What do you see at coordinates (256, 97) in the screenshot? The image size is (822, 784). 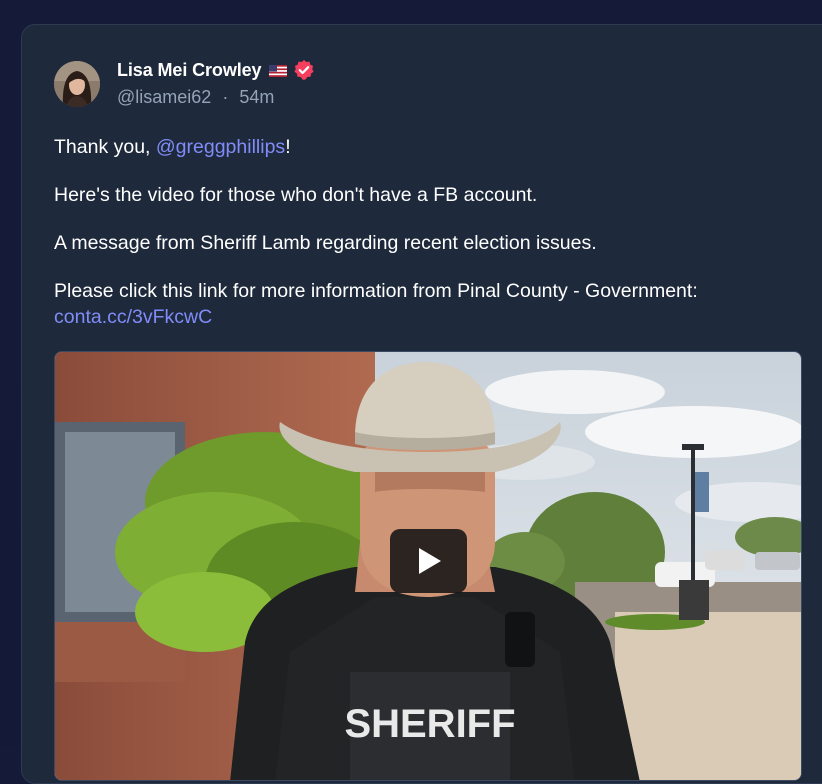 I see `post-timestamp: 54m` at bounding box center [256, 97].